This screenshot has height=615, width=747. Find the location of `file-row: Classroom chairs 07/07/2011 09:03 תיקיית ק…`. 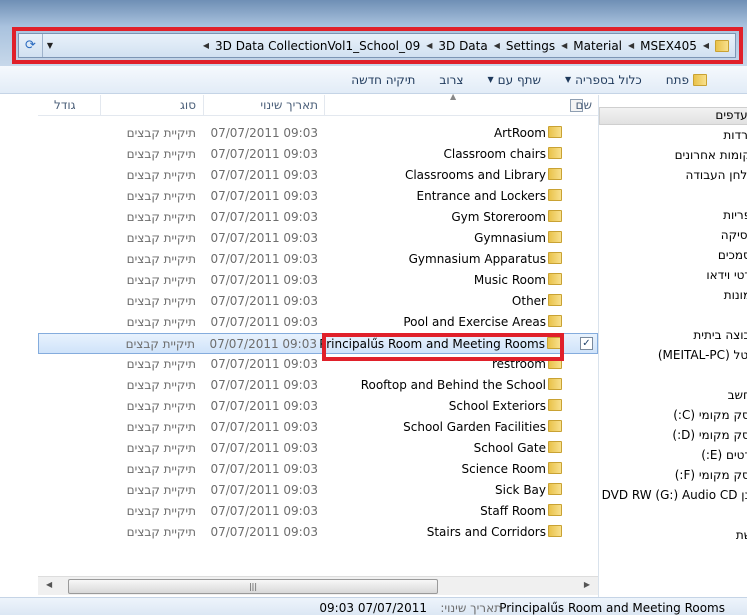

file-row: Classroom chairs 07/07/2011 09:03 תיקיית ק… is located at coordinates (318, 154).